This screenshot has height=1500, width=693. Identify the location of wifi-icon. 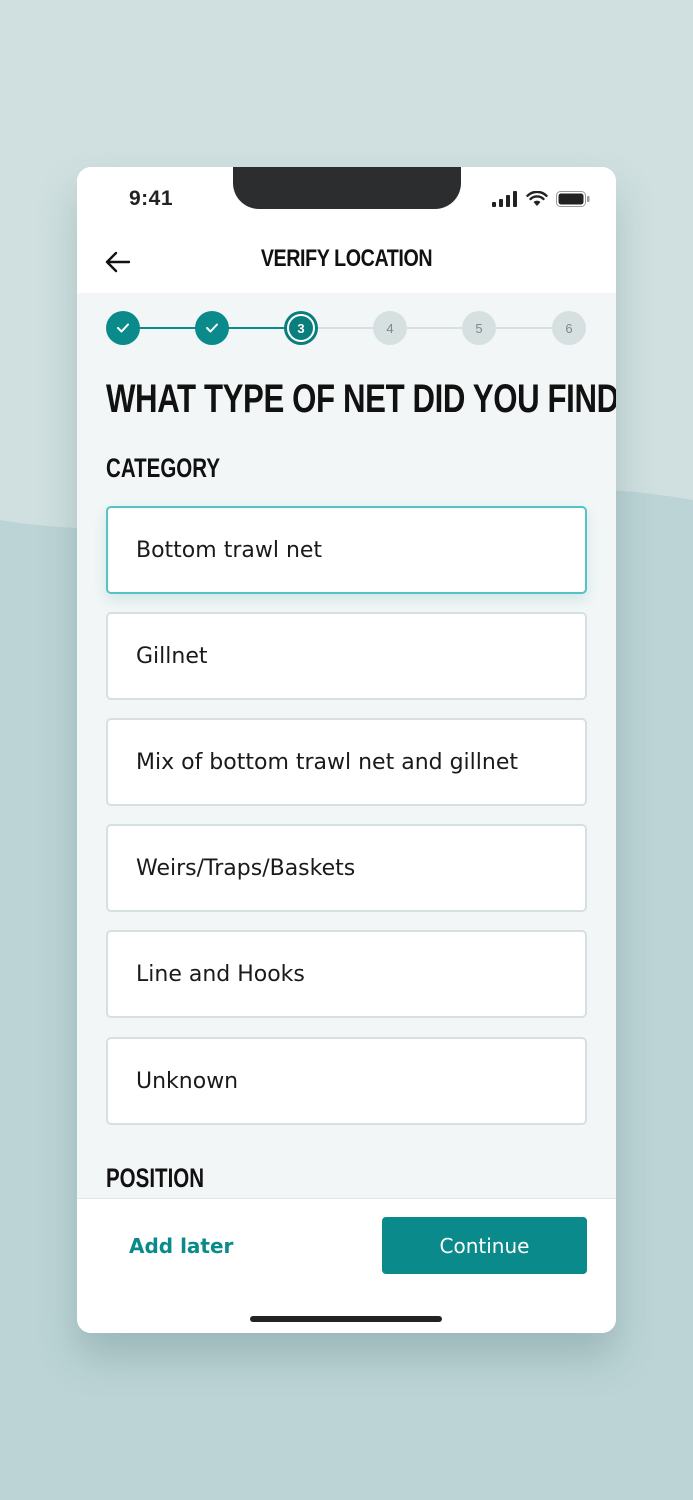
(537, 198).